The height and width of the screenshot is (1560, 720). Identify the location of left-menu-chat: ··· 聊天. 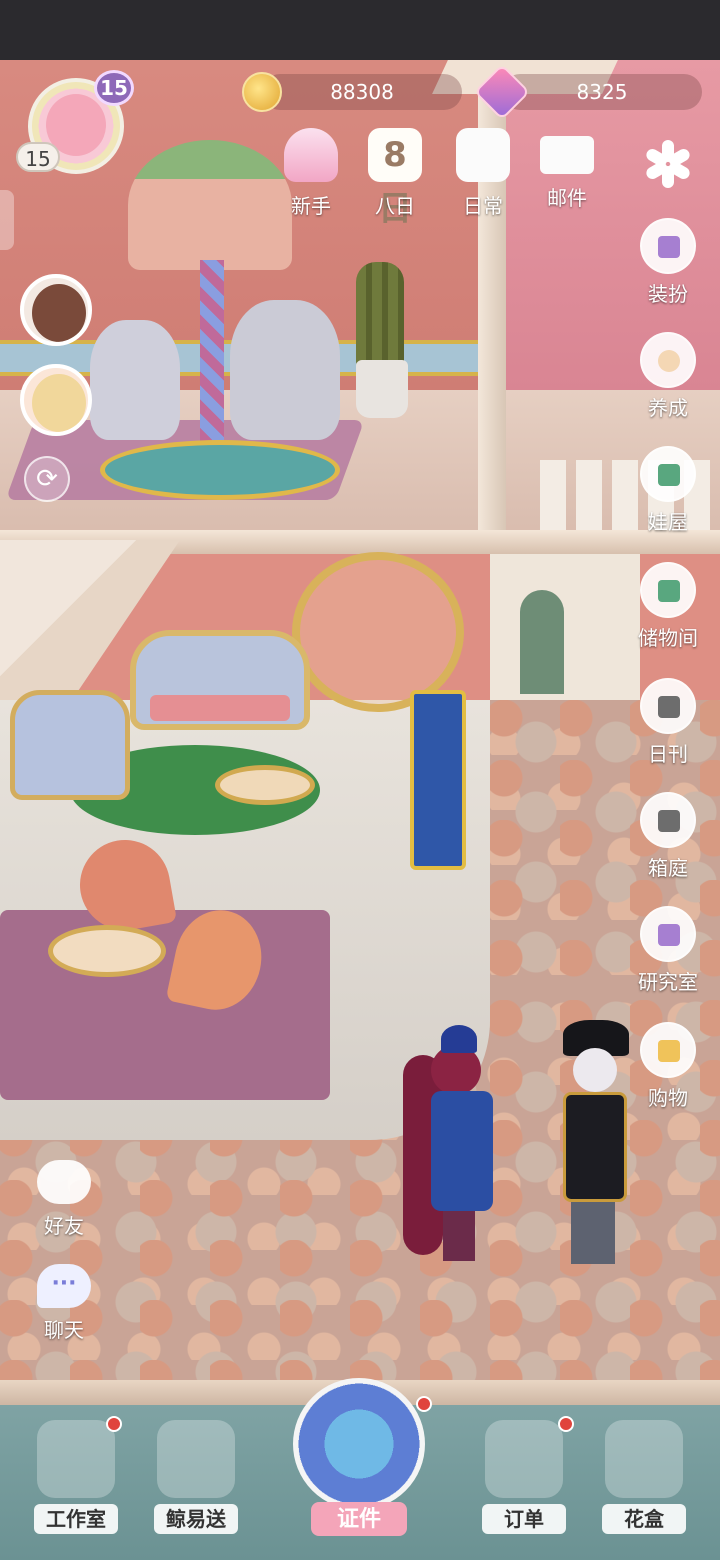
(64, 1303).